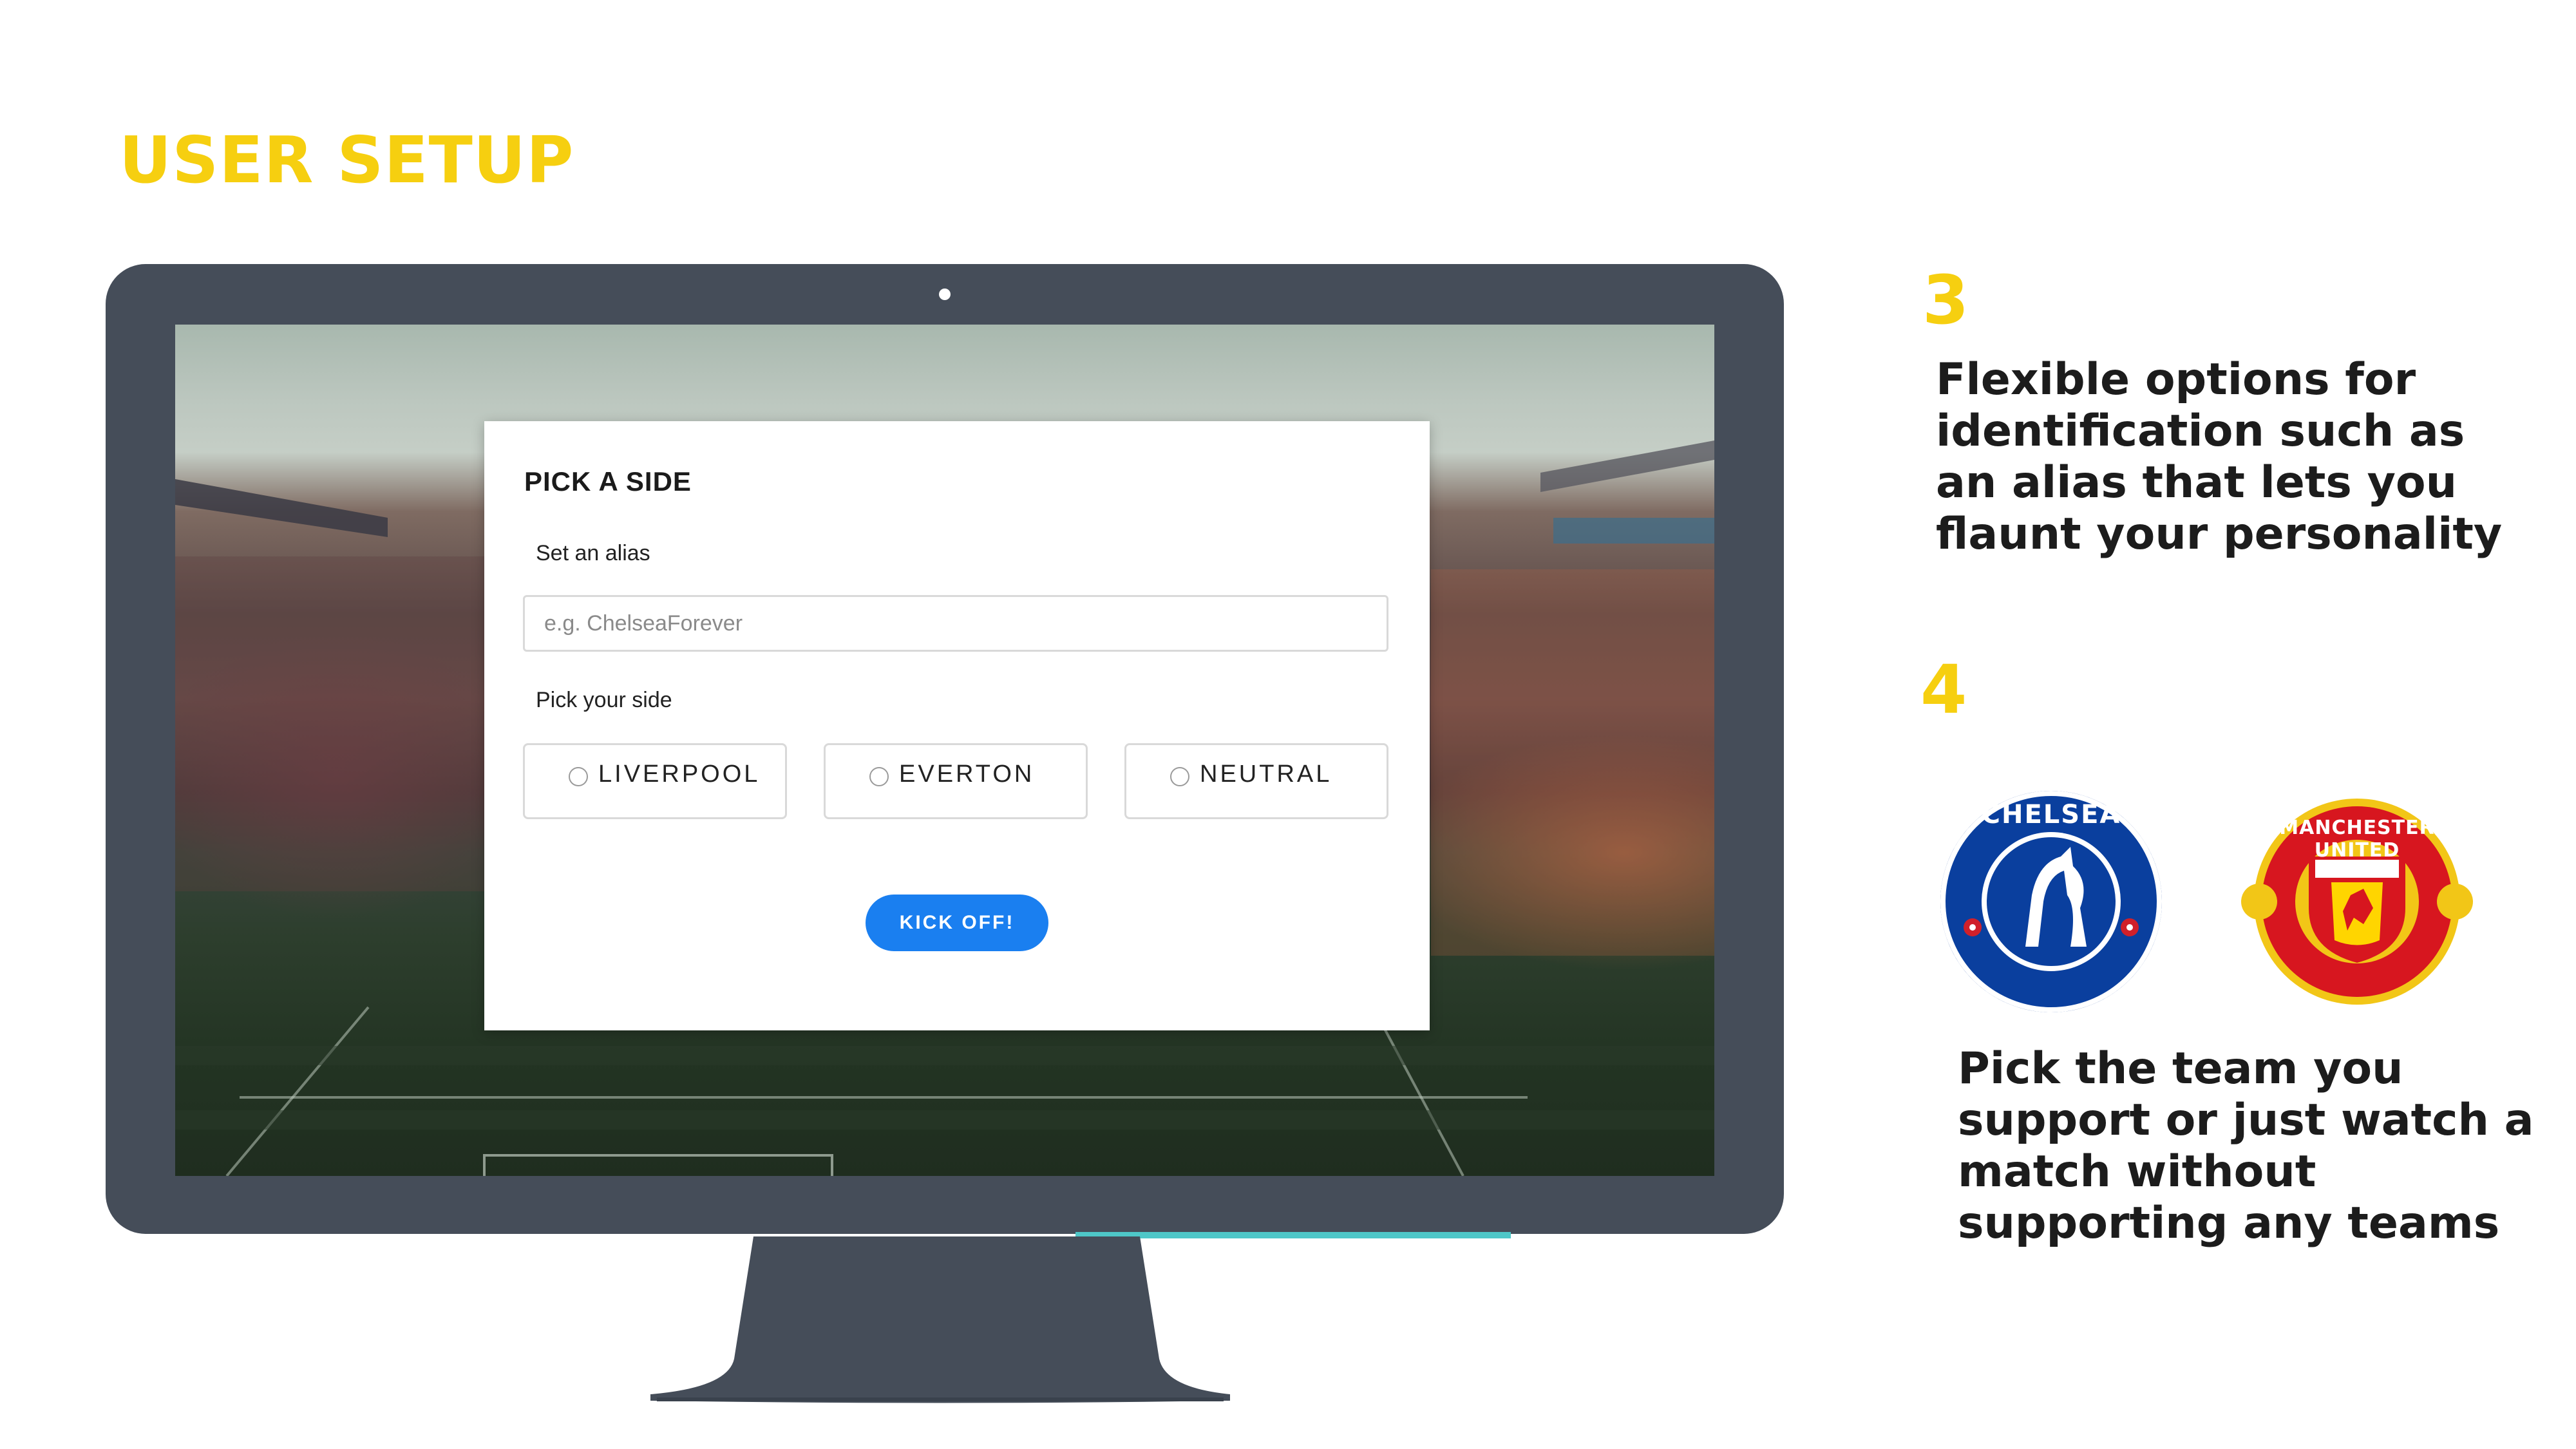 Image resolution: width=2576 pixels, height=1449 pixels. What do you see at coordinates (940, 1319) in the screenshot?
I see `monitor-stand` at bounding box center [940, 1319].